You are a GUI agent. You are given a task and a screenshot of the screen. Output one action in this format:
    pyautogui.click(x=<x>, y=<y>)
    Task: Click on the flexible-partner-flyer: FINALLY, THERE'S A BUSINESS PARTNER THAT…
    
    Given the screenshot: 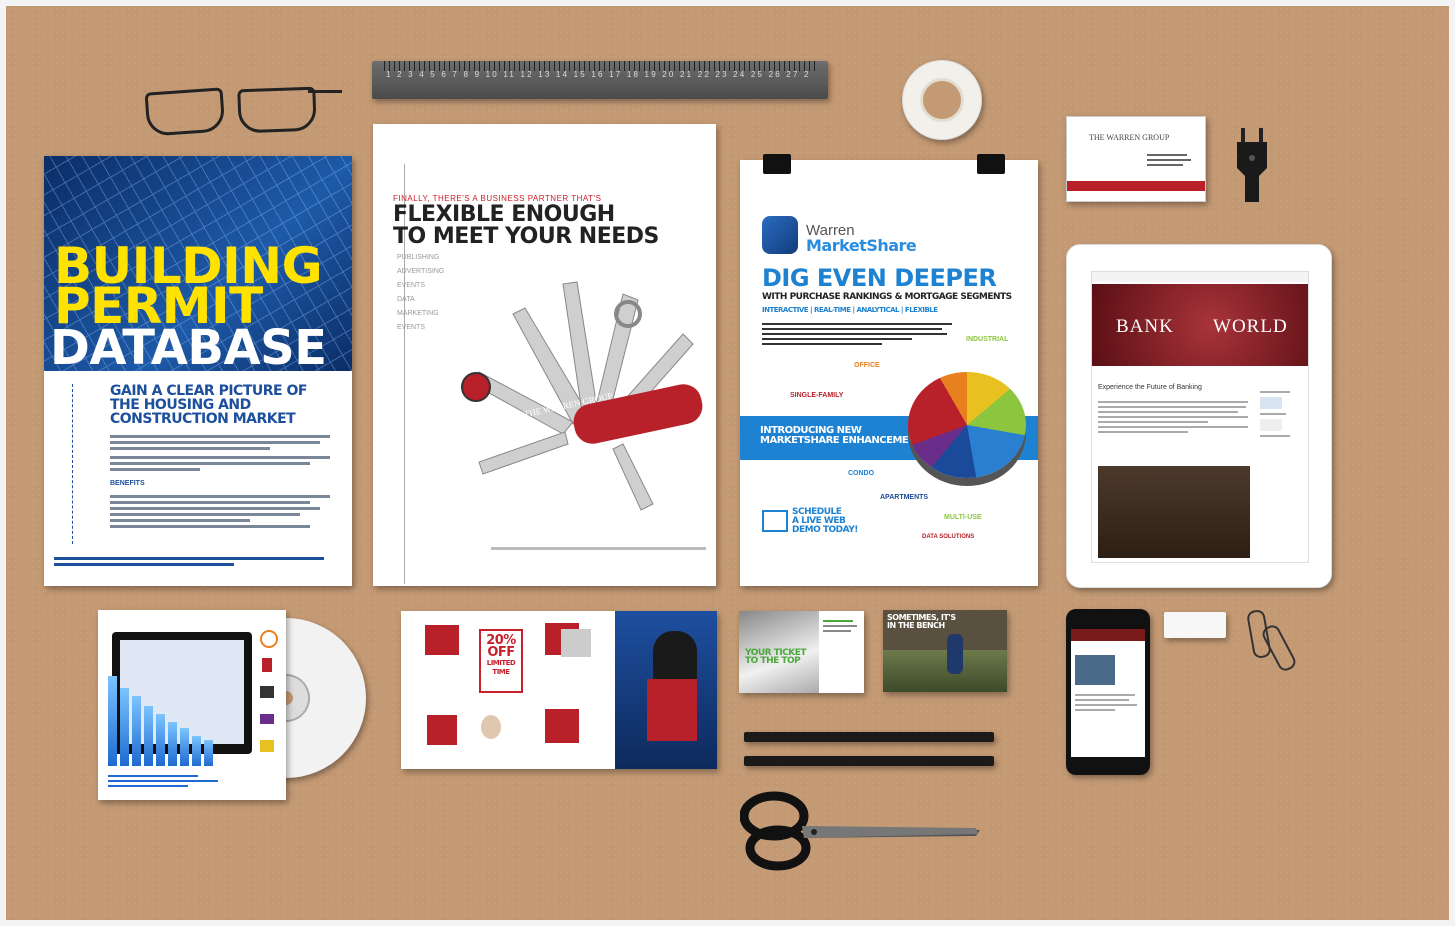 What is the action you would take?
    pyautogui.click(x=544, y=355)
    